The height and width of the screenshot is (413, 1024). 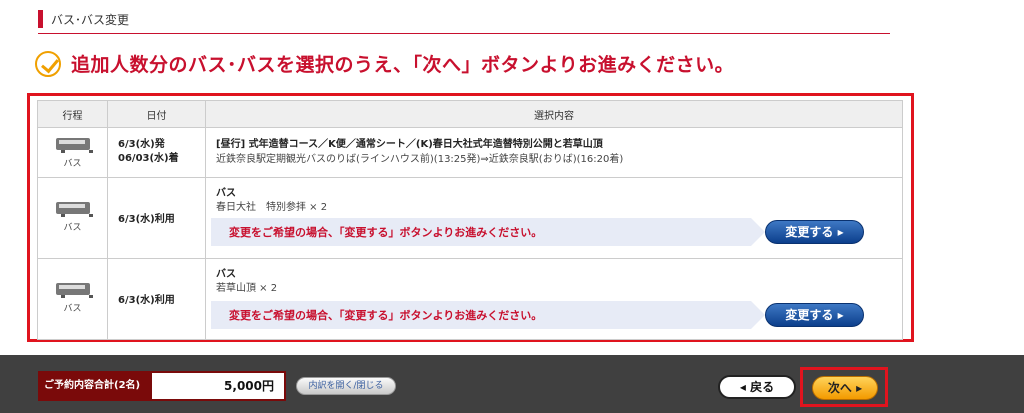 I want to click on next-button: 次へ ▸, so click(x=845, y=388).